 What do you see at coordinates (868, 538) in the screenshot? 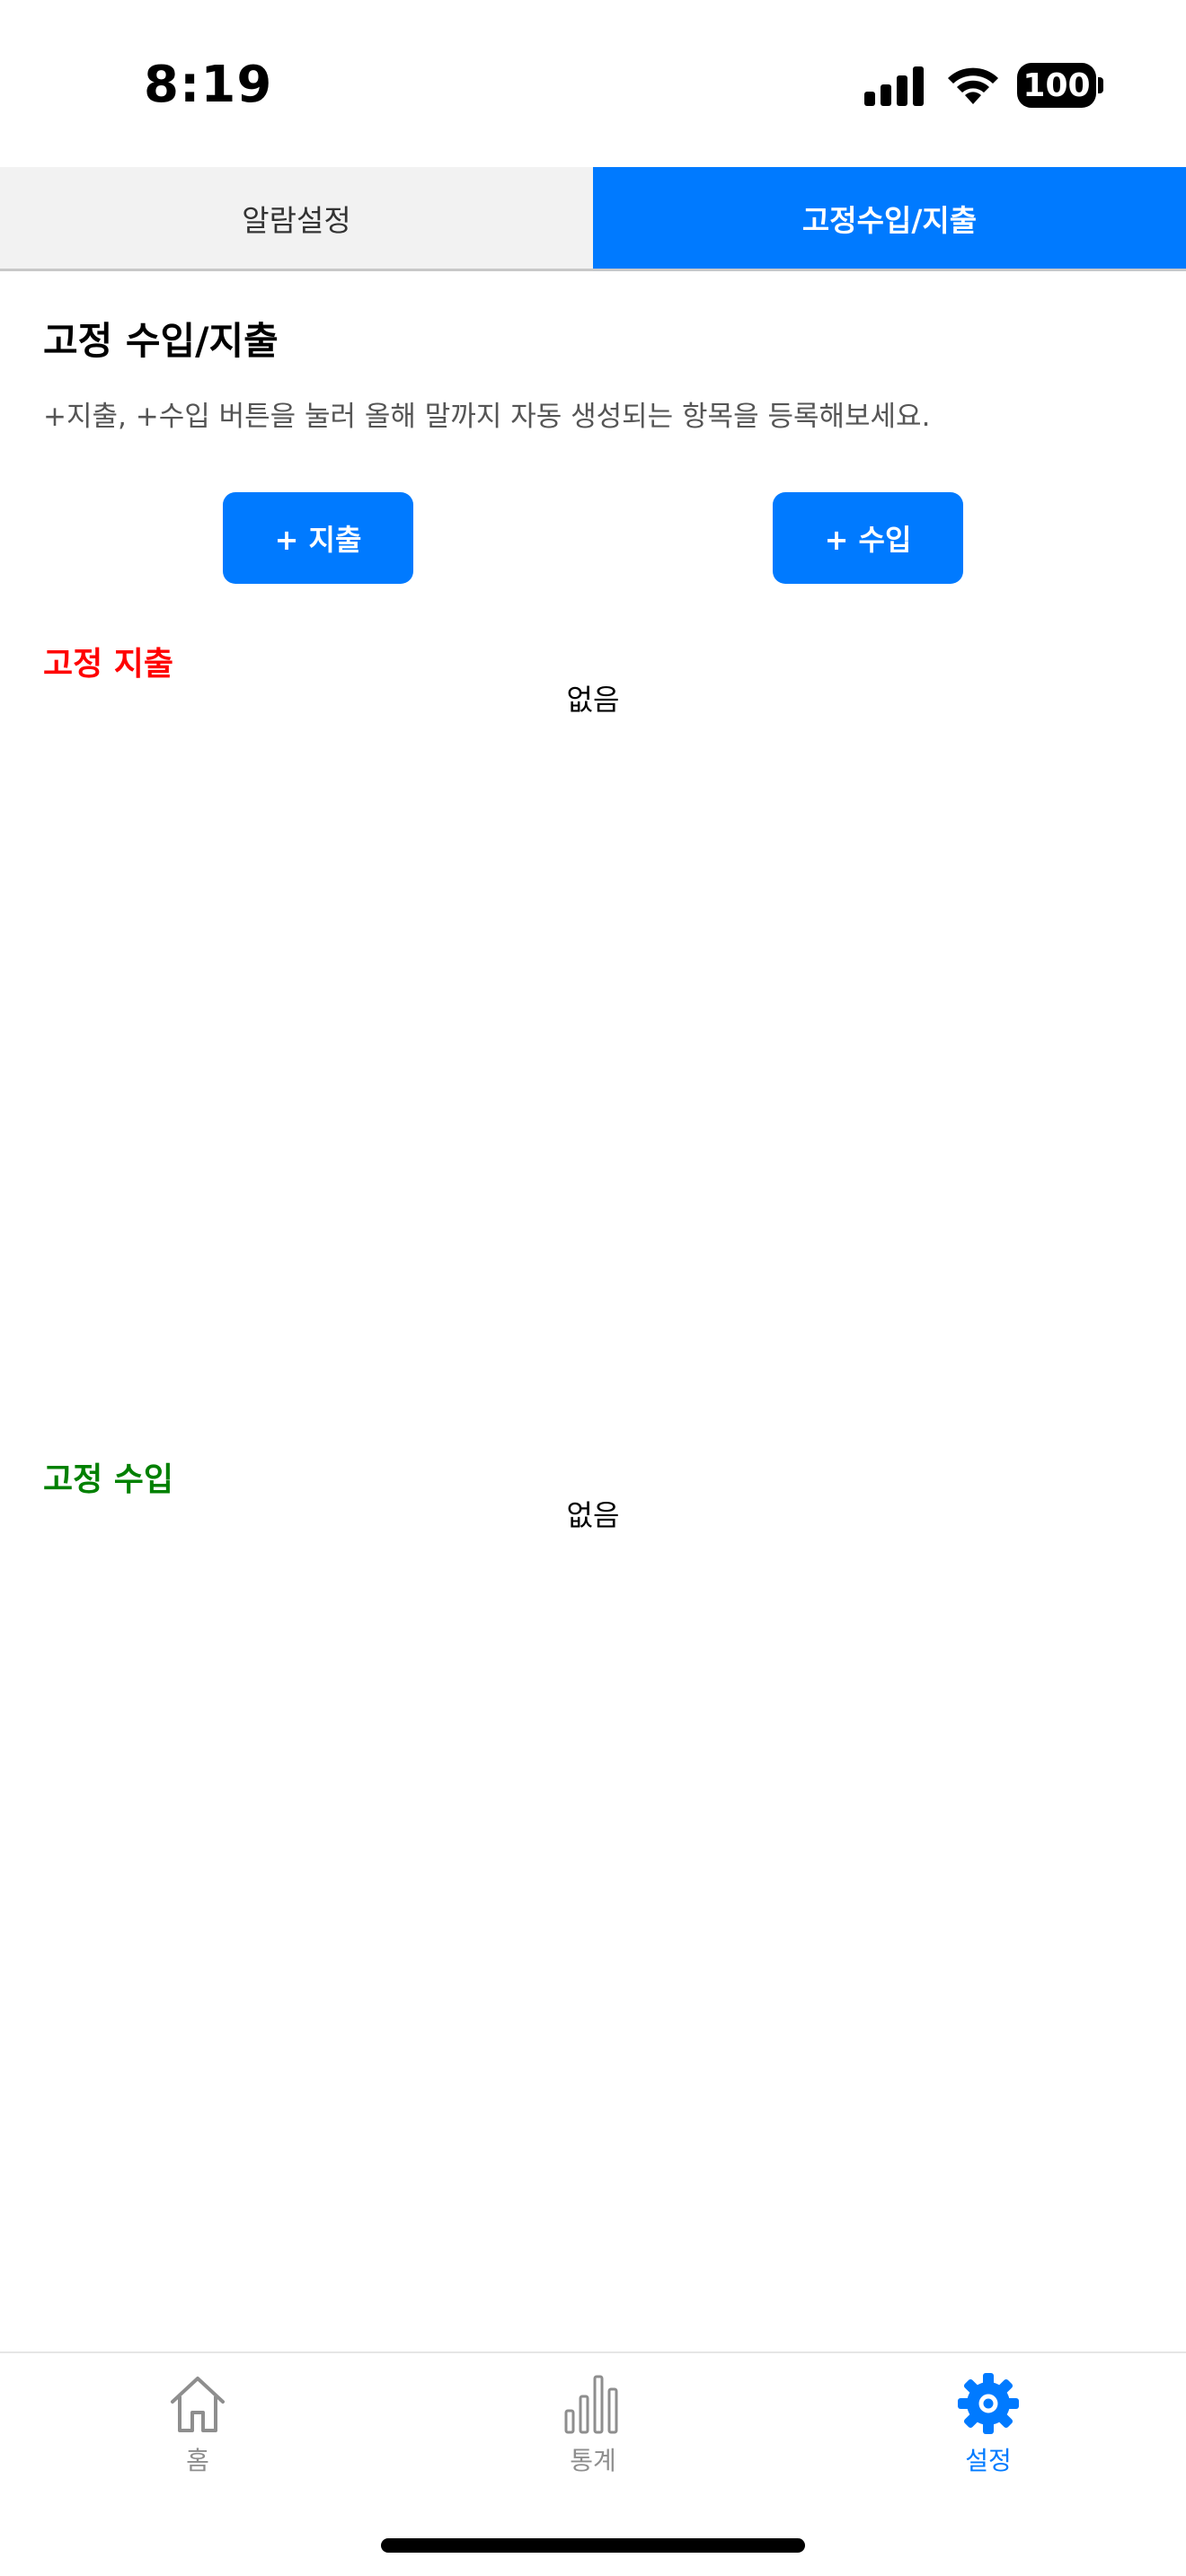
I see `add-income-button: + 수입` at bounding box center [868, 538].